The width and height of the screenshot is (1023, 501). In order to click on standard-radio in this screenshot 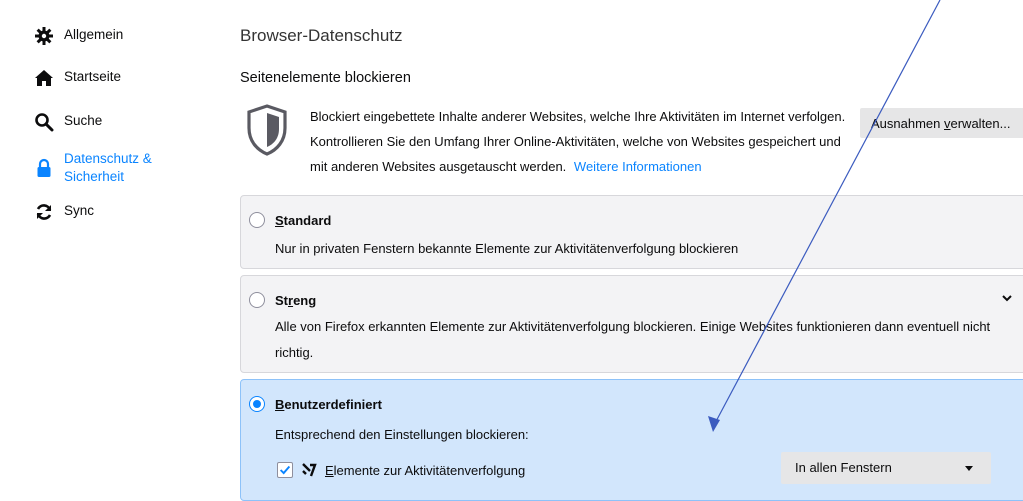, I will do `click(257, 220)`.